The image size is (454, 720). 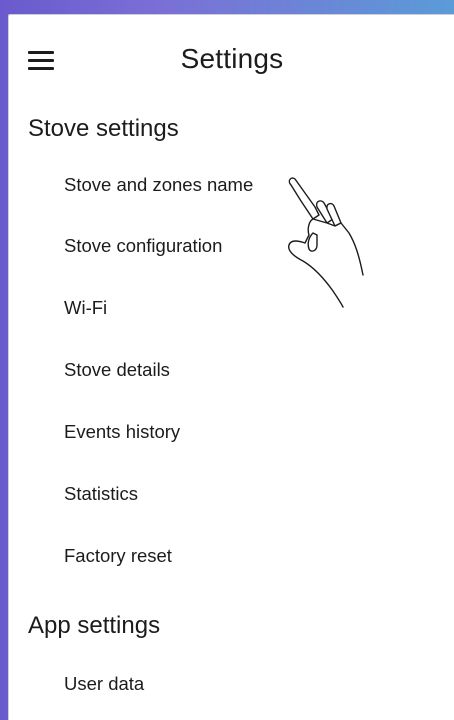 What do you see at coordinates (232, 58) in the screenshot?
I see `page-title: Settings` at bounding box center [232, 58].